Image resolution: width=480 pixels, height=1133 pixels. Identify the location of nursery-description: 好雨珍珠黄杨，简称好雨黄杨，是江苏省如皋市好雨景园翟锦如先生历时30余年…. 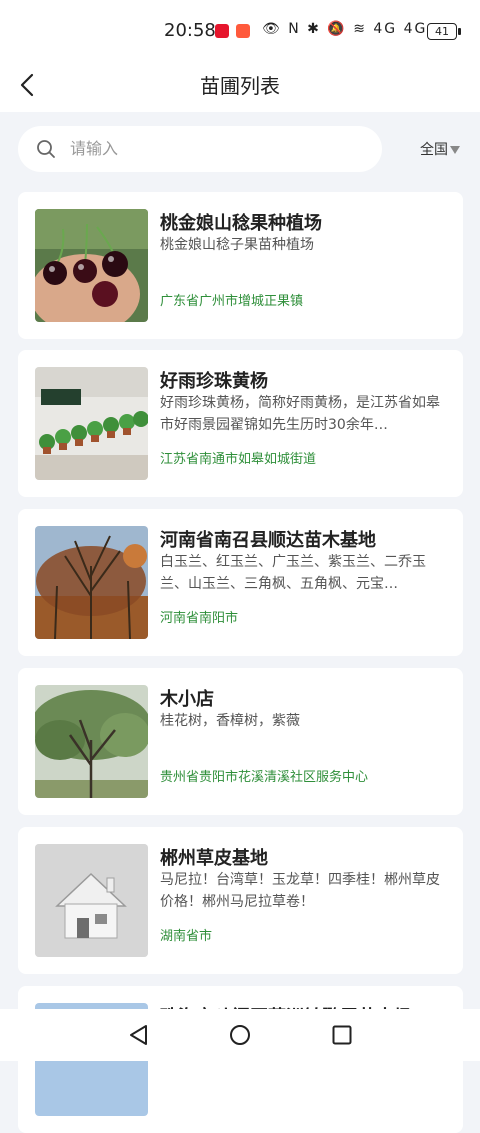
(300, 414).